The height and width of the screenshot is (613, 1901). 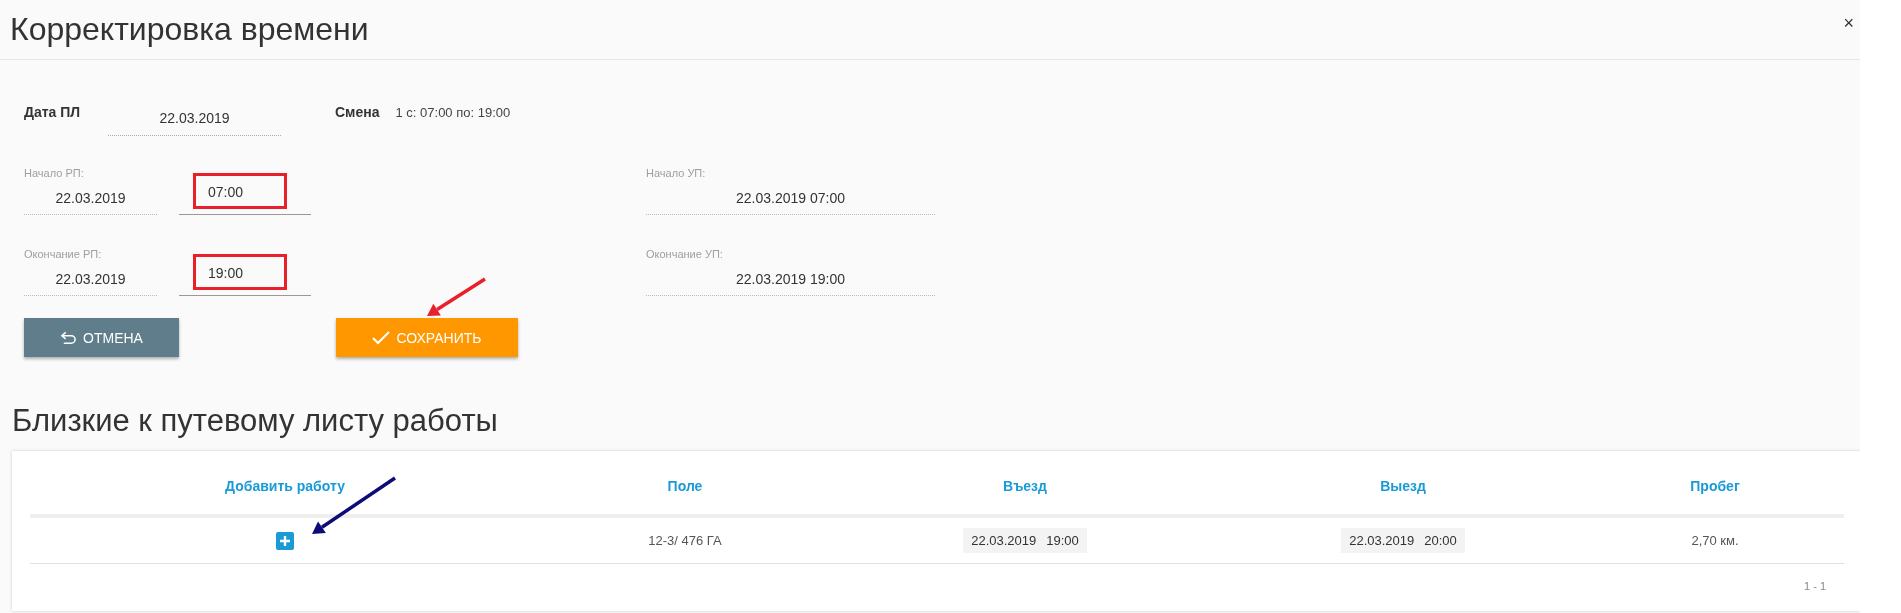 What do you see at coordinates (790, 198) in the screenshot?
I see `datetime-field: 22.03.2019 07:00` at bounding box center [790, 198].